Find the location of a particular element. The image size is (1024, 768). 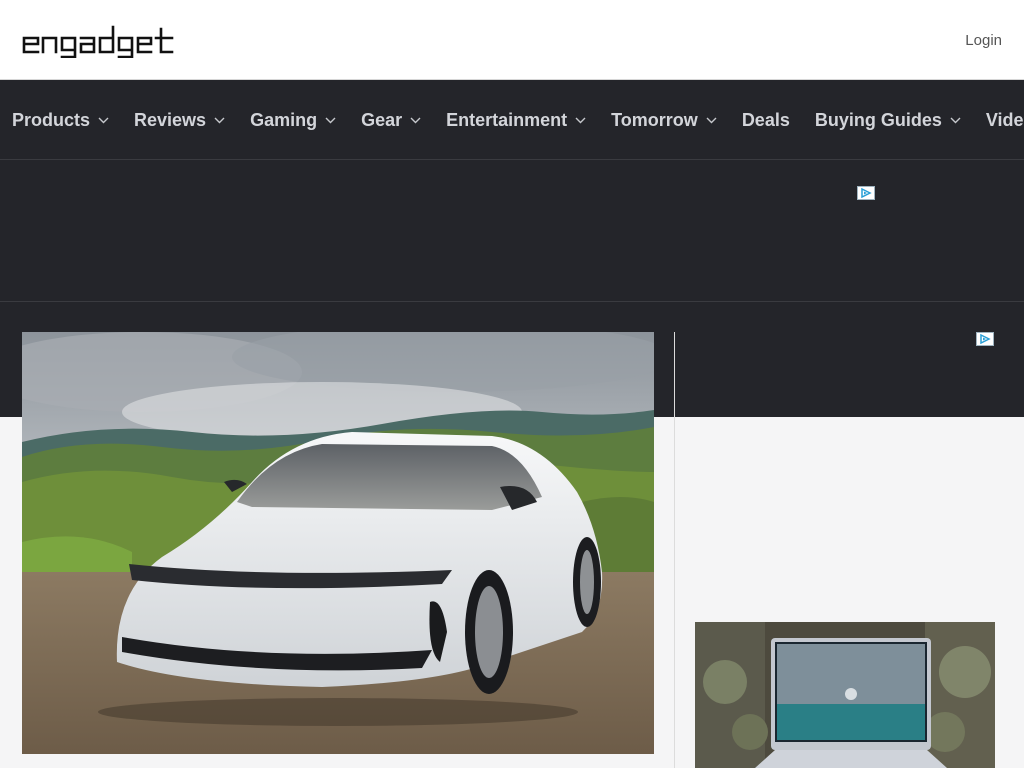

nav-item-gaming: Gaming is located at coordinates (293, 120).